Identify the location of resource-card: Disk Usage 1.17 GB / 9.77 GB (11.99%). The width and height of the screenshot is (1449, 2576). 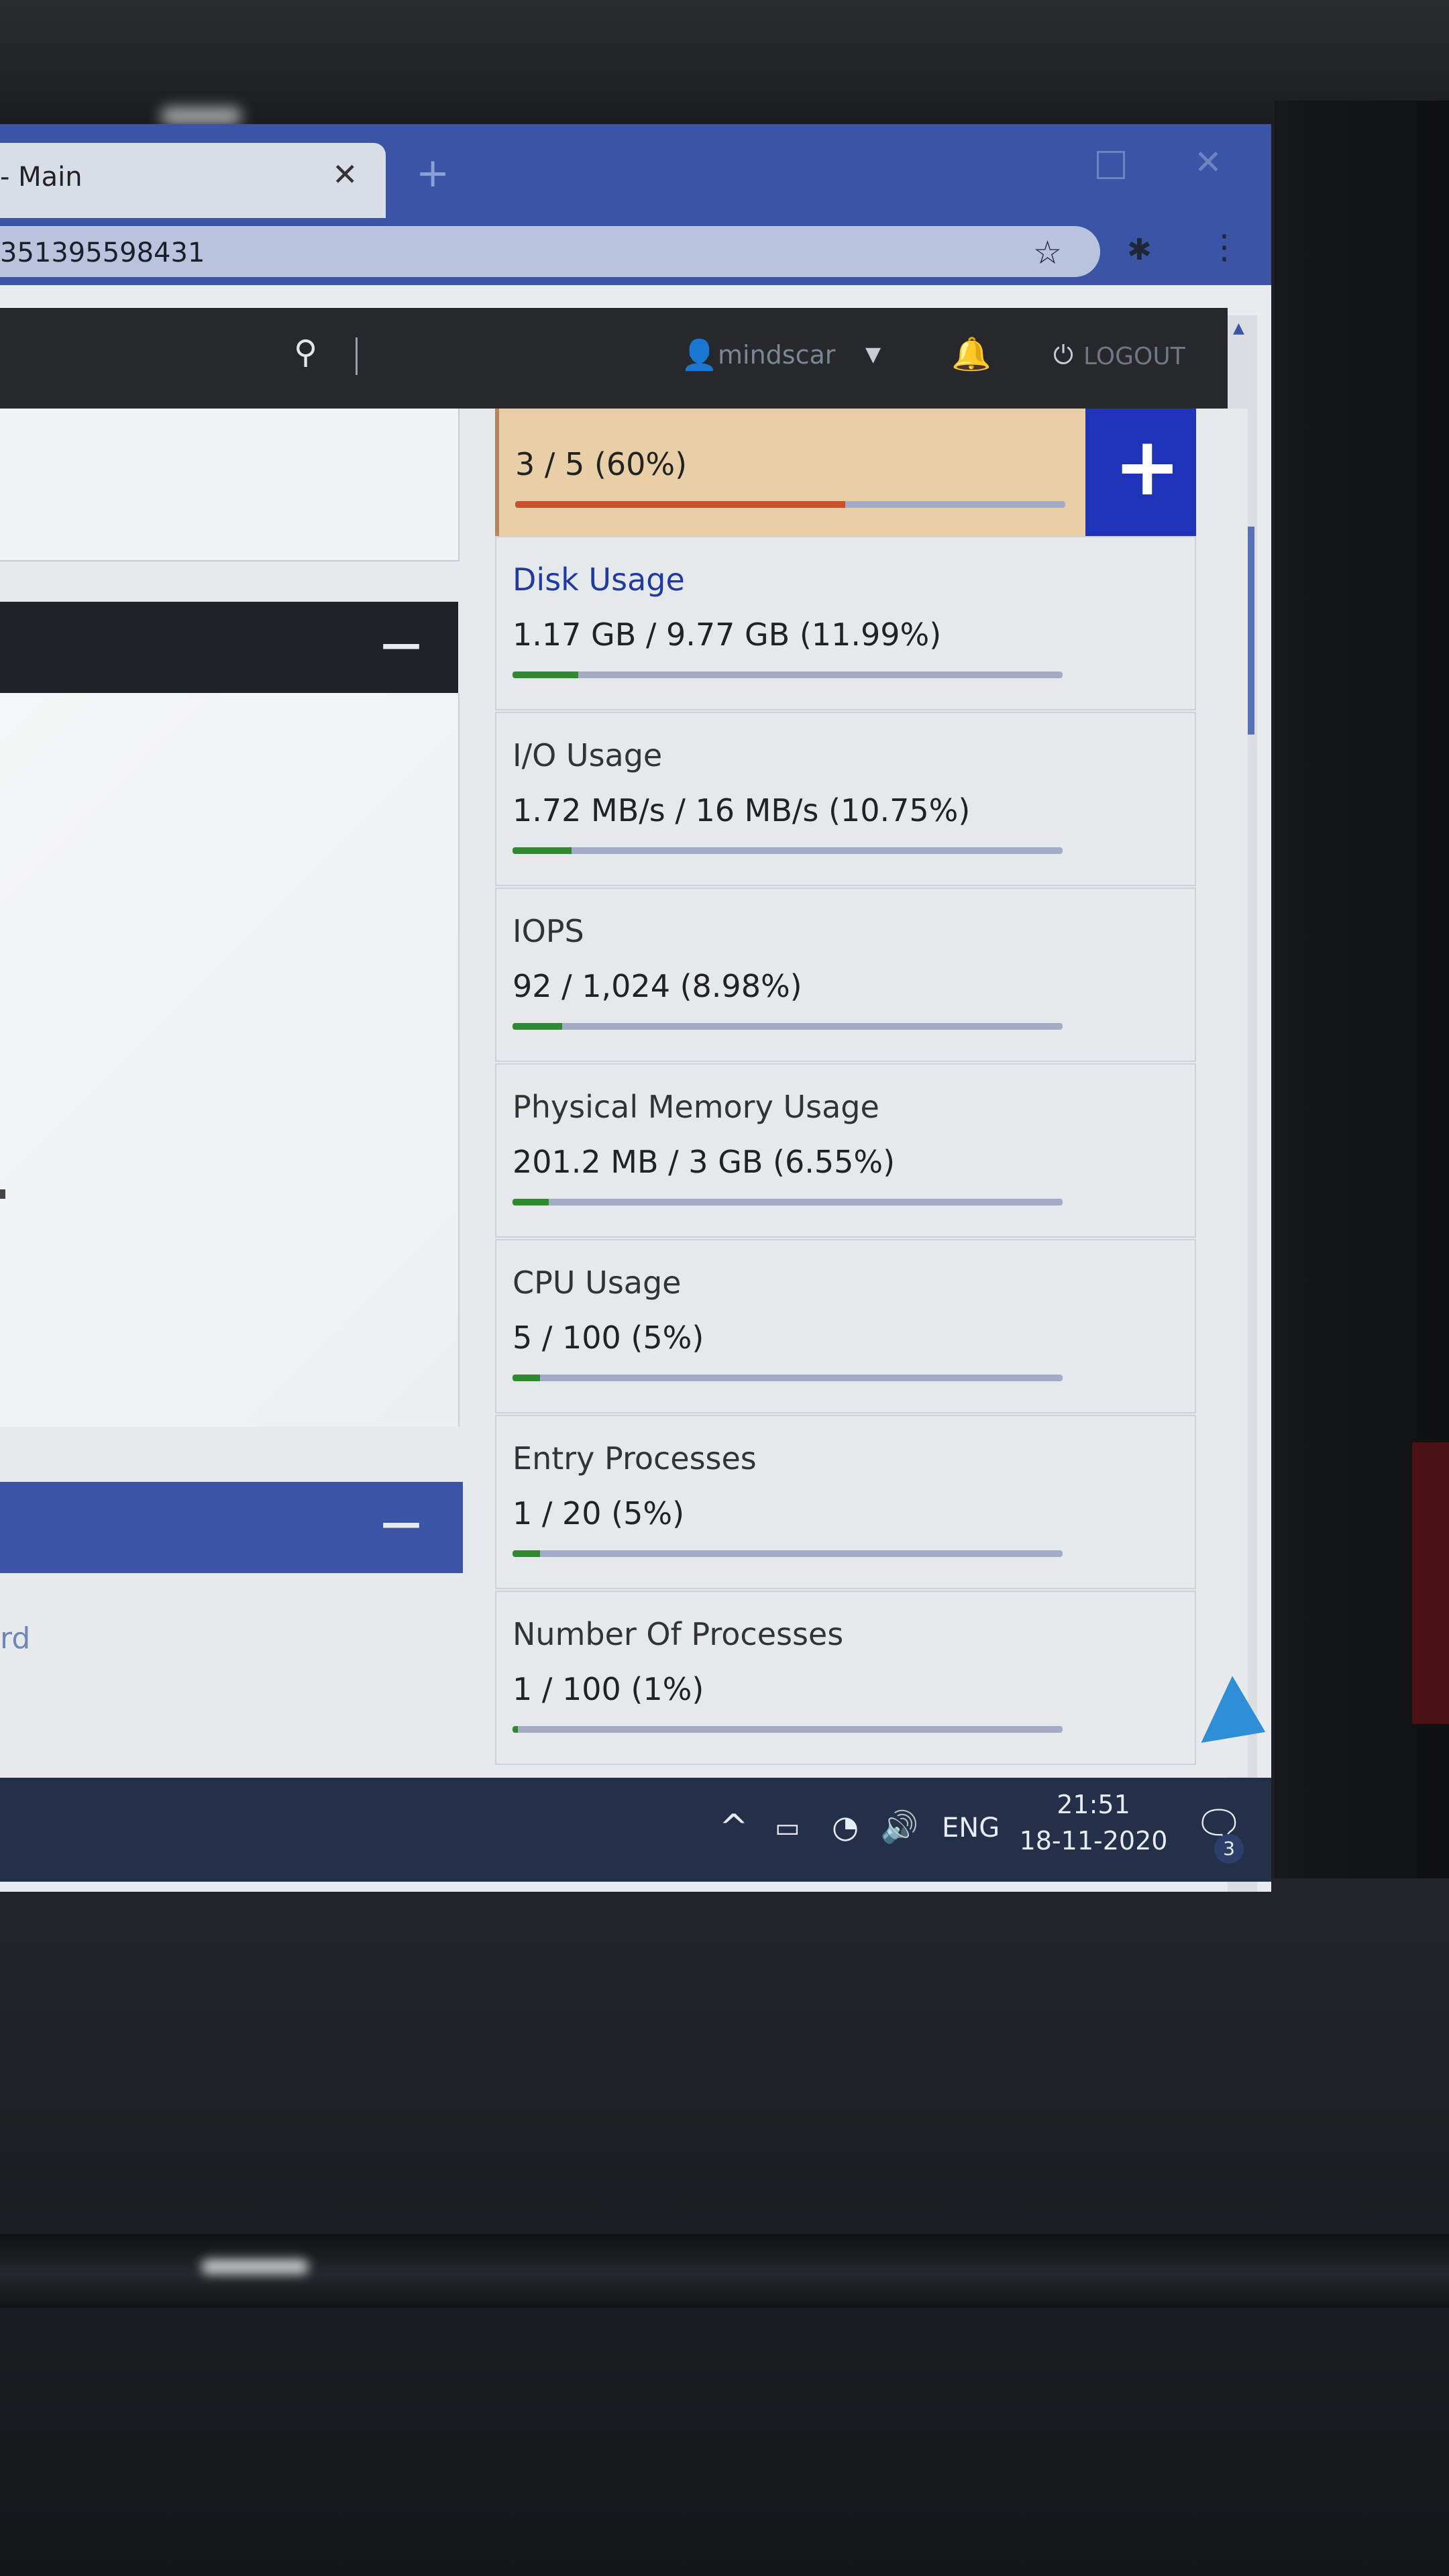
(845, 623).